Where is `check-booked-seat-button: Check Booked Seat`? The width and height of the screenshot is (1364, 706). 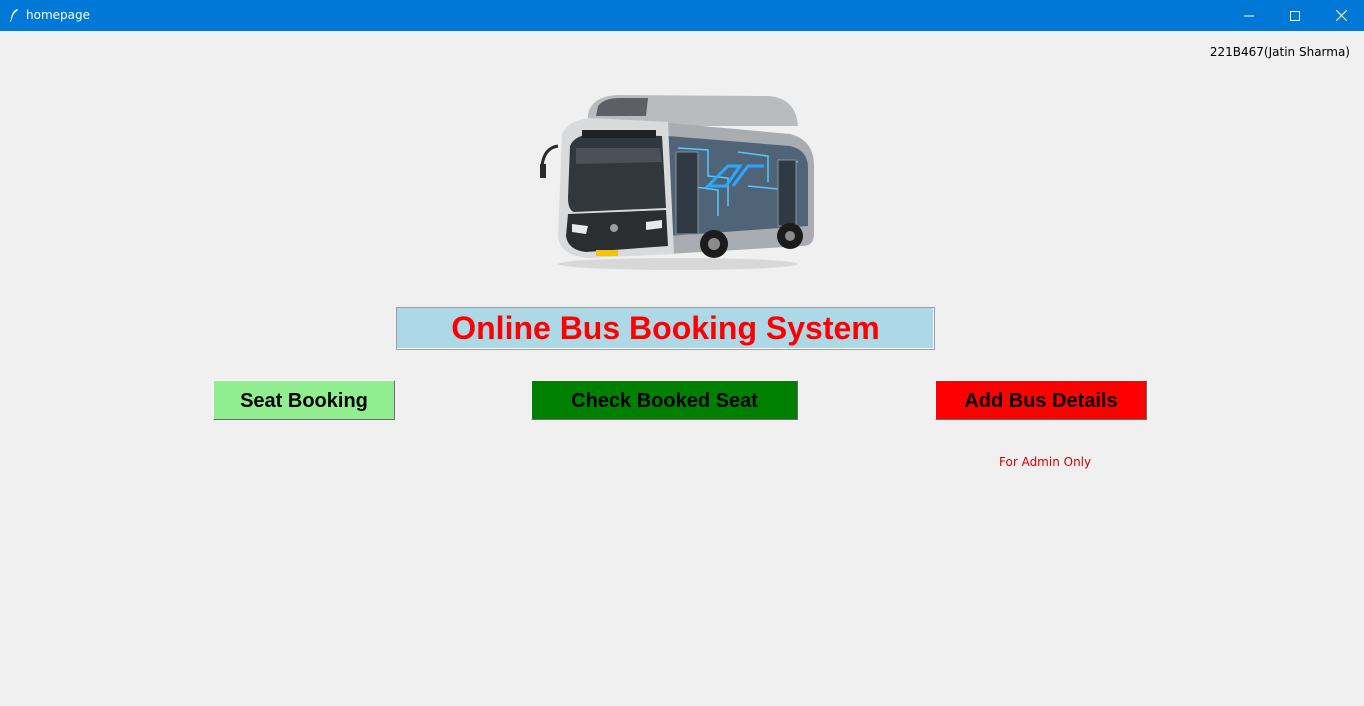 check-booked-seat-button: Check Booked Seat is located at coordinates (664, 400).